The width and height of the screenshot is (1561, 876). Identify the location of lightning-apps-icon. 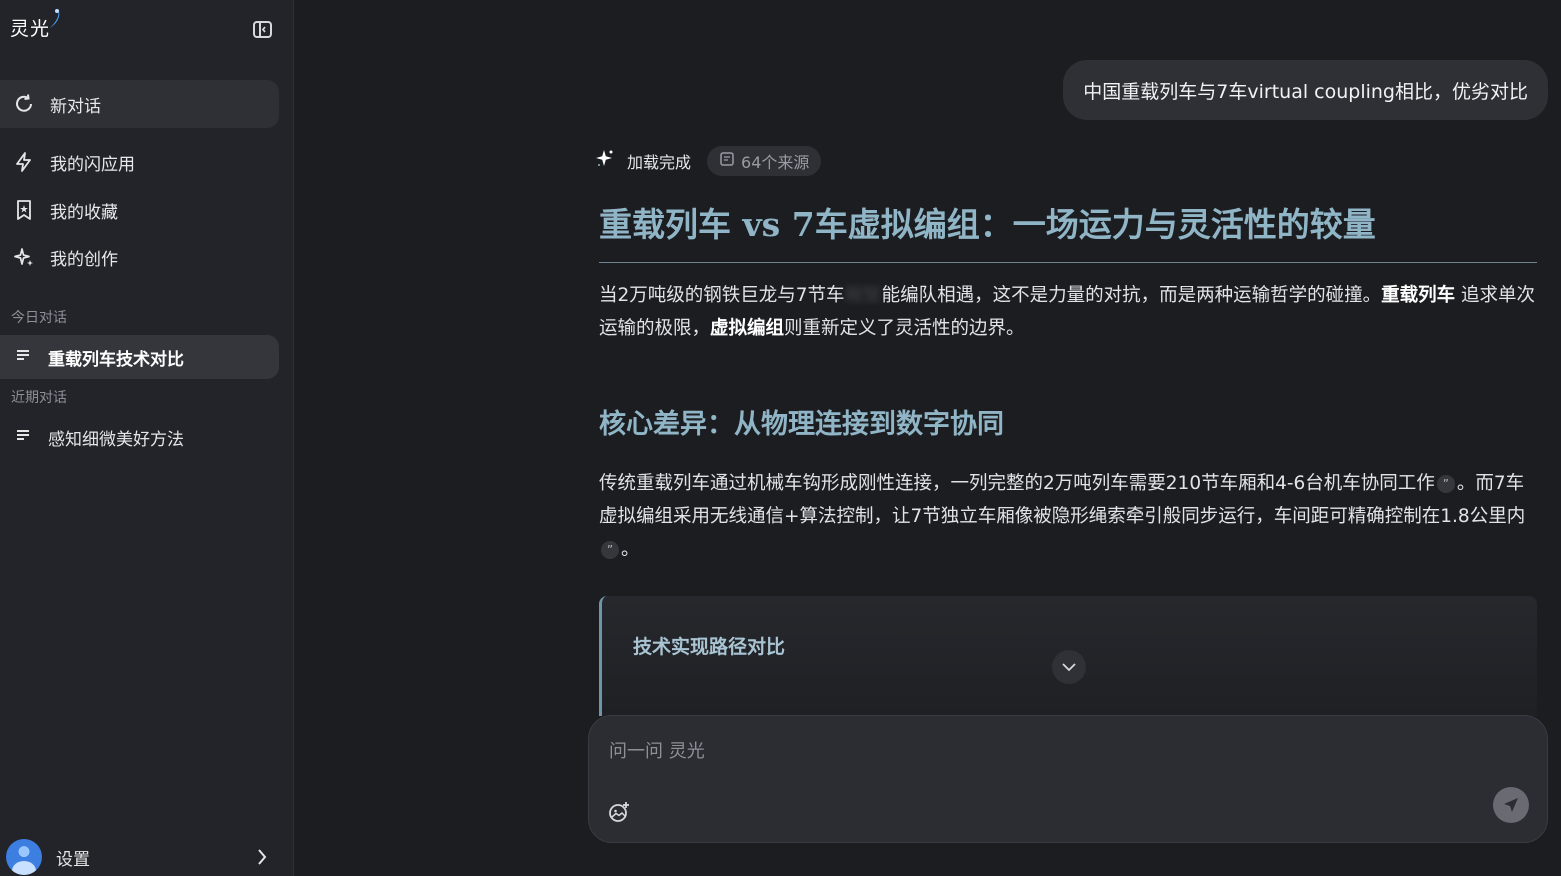
(24, 162).